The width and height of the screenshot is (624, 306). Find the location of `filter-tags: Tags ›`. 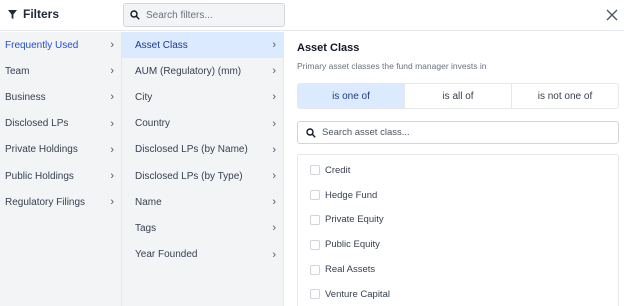

filter-tags: Tags › is located at coordinates (202, 228).